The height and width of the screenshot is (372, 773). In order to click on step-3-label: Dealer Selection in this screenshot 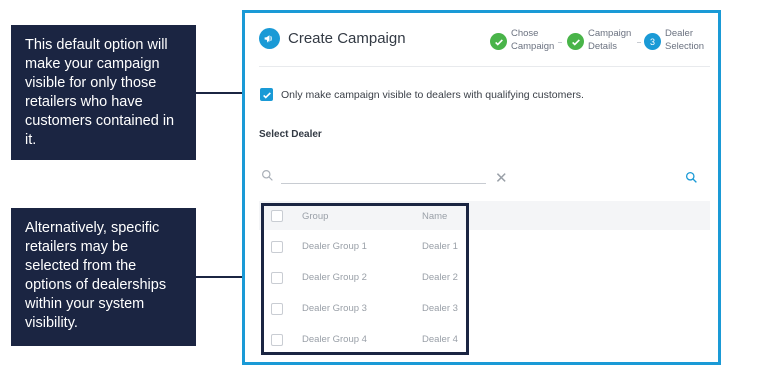, I will do `click(685, 40)`.